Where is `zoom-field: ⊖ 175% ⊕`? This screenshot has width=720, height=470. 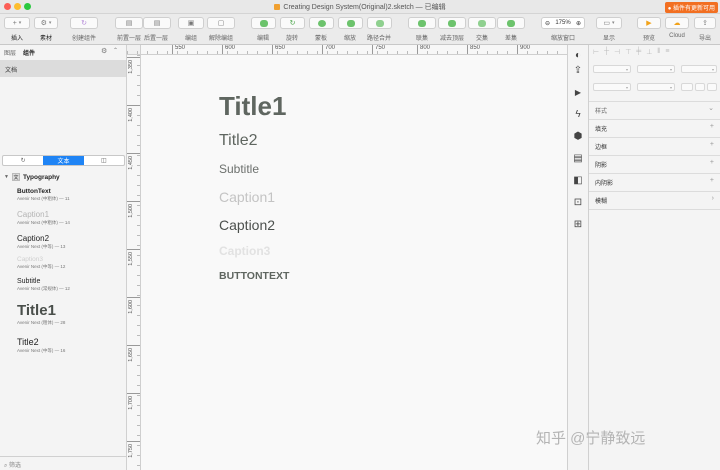 zoom-field: ⊖ 175% ⊕ is located at coordinates (563, 23).